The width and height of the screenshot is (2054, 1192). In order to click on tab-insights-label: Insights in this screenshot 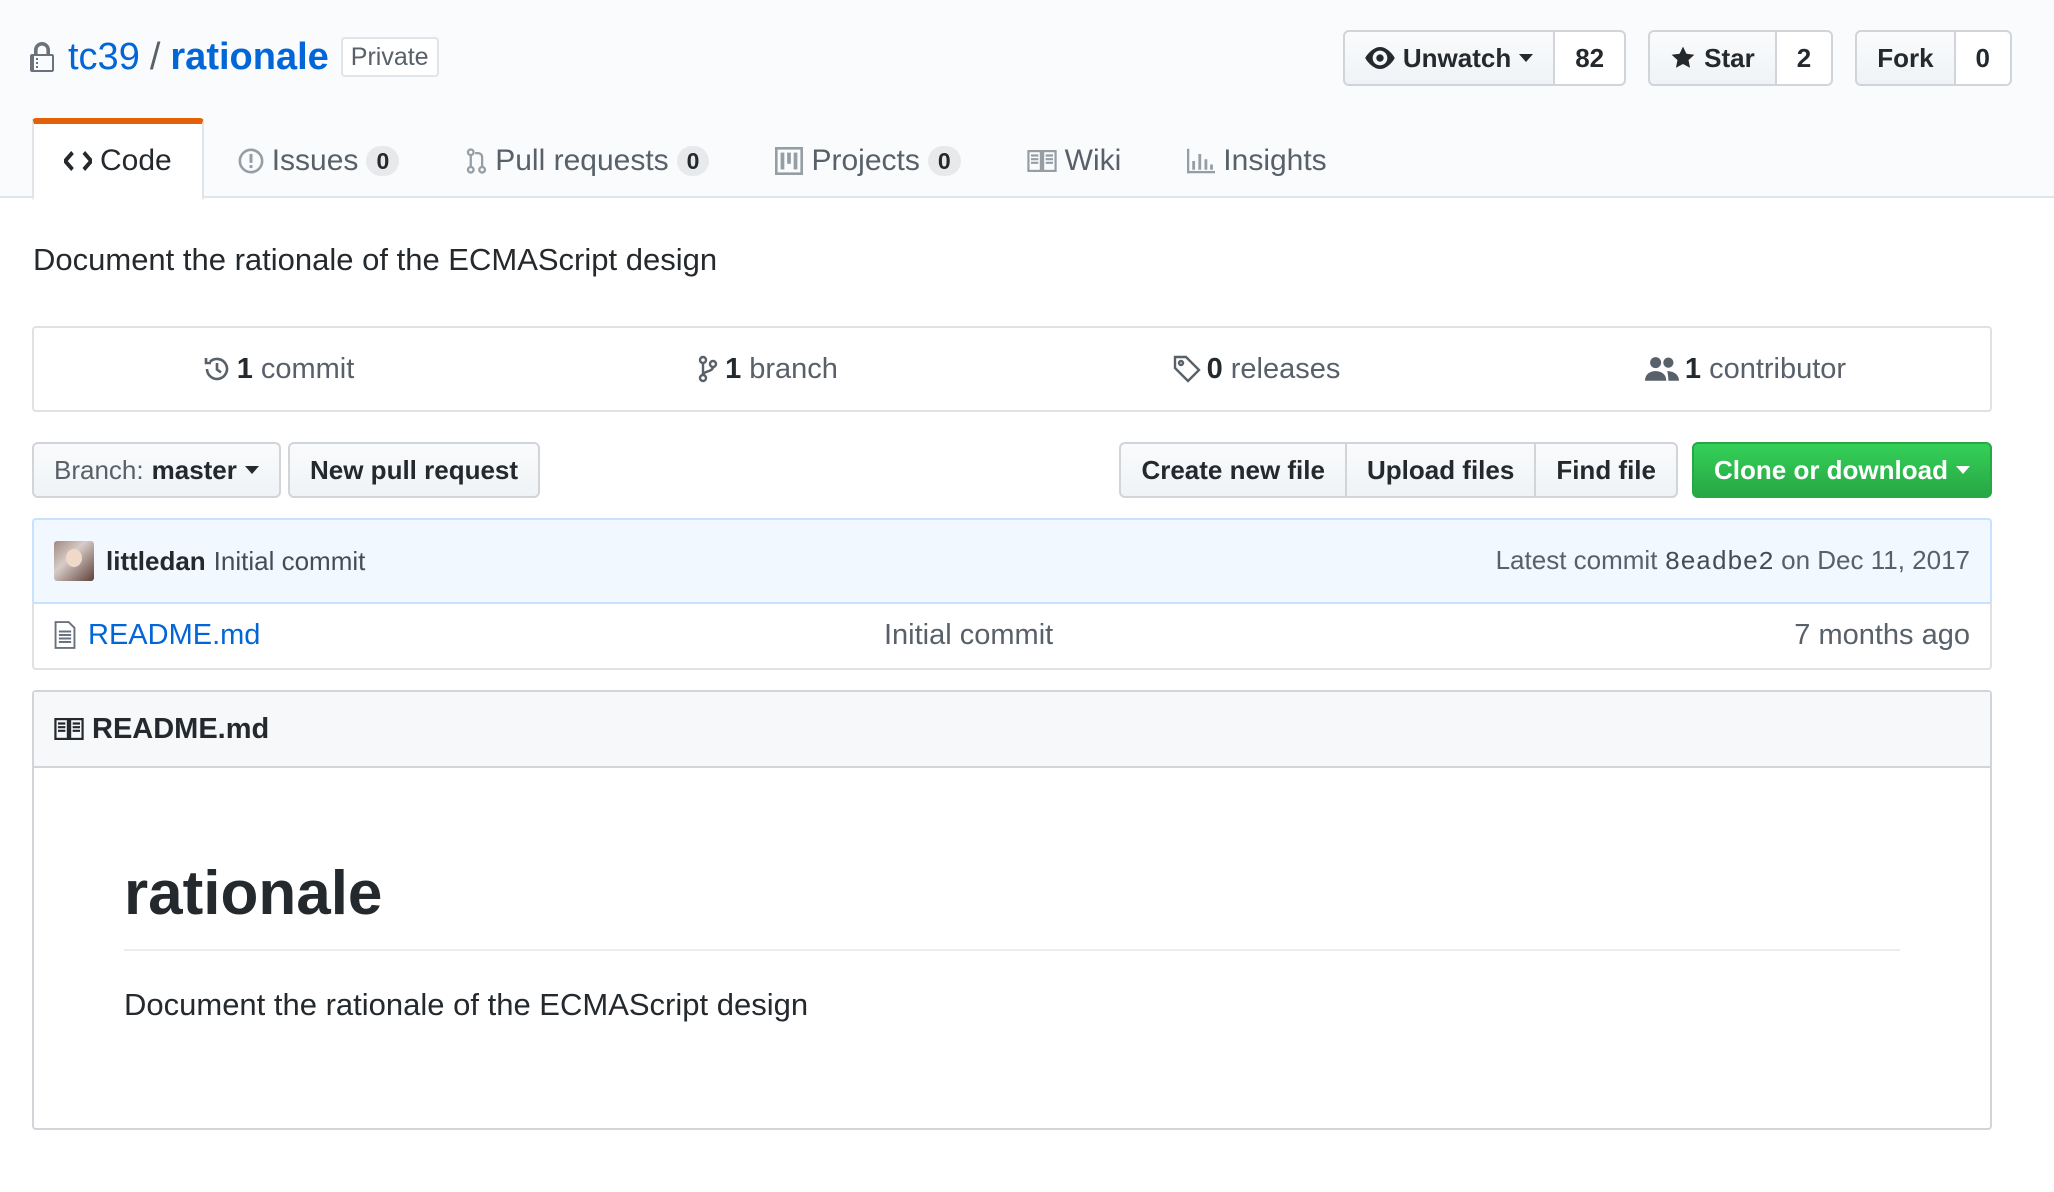, I will do `click(1275, 160)`.